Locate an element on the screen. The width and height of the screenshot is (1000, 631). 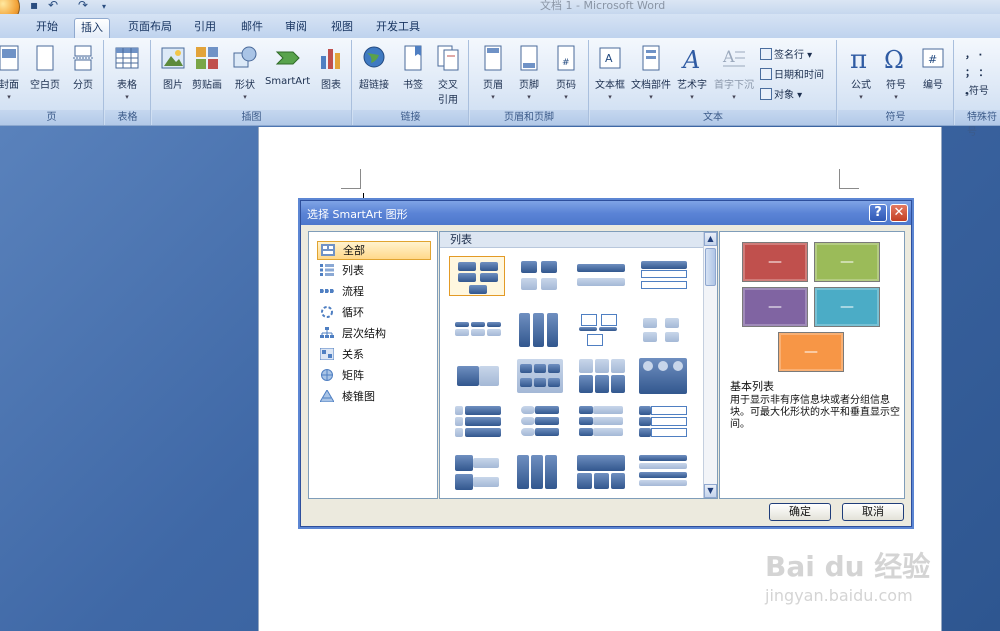
scroll-thumb is located at coordinates (710, 267).